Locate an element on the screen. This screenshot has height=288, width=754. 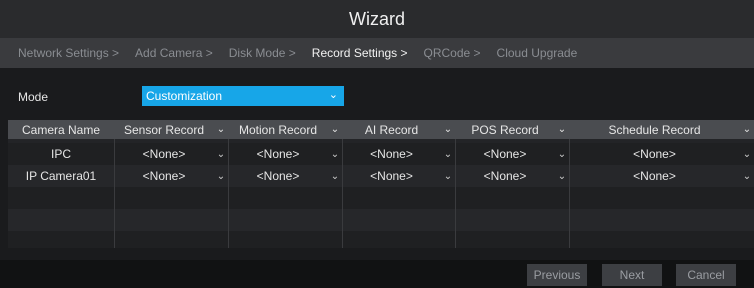
window-title: Wizard is located at coordinates (376, 18).